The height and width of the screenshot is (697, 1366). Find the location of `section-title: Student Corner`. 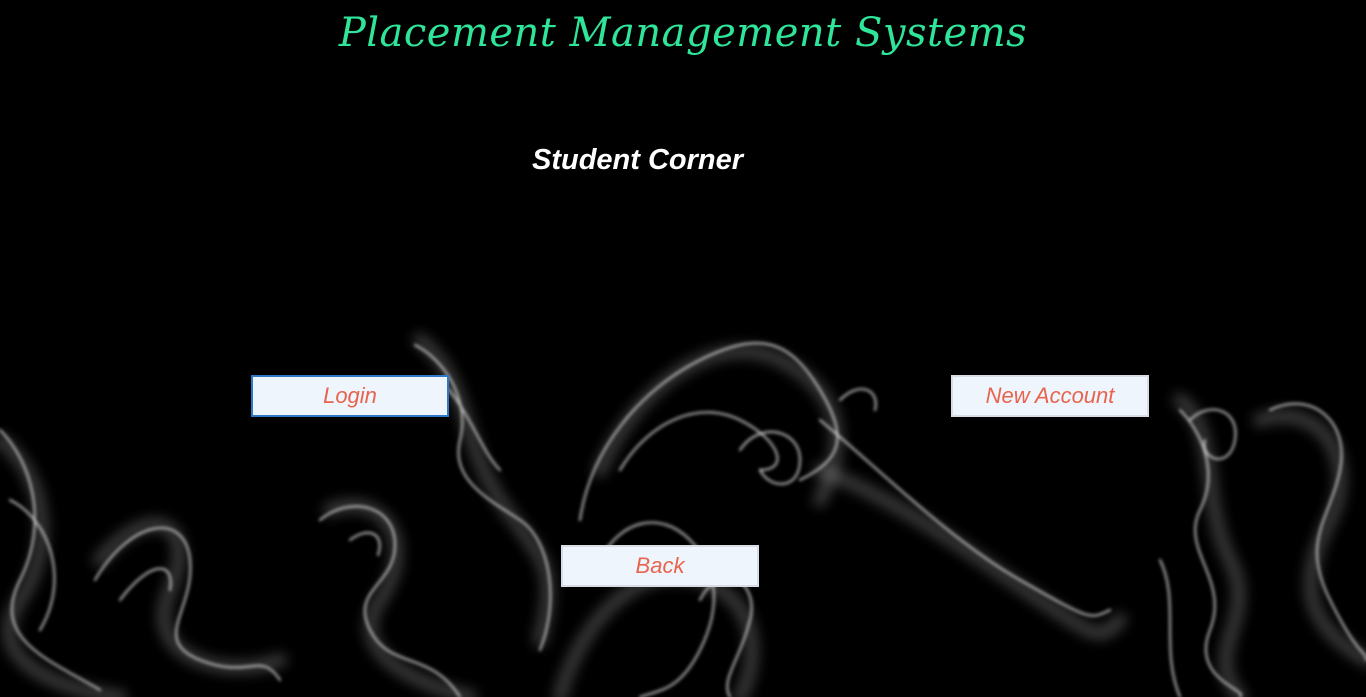

section-title: Student Corner is located at coordinates (638, 160).